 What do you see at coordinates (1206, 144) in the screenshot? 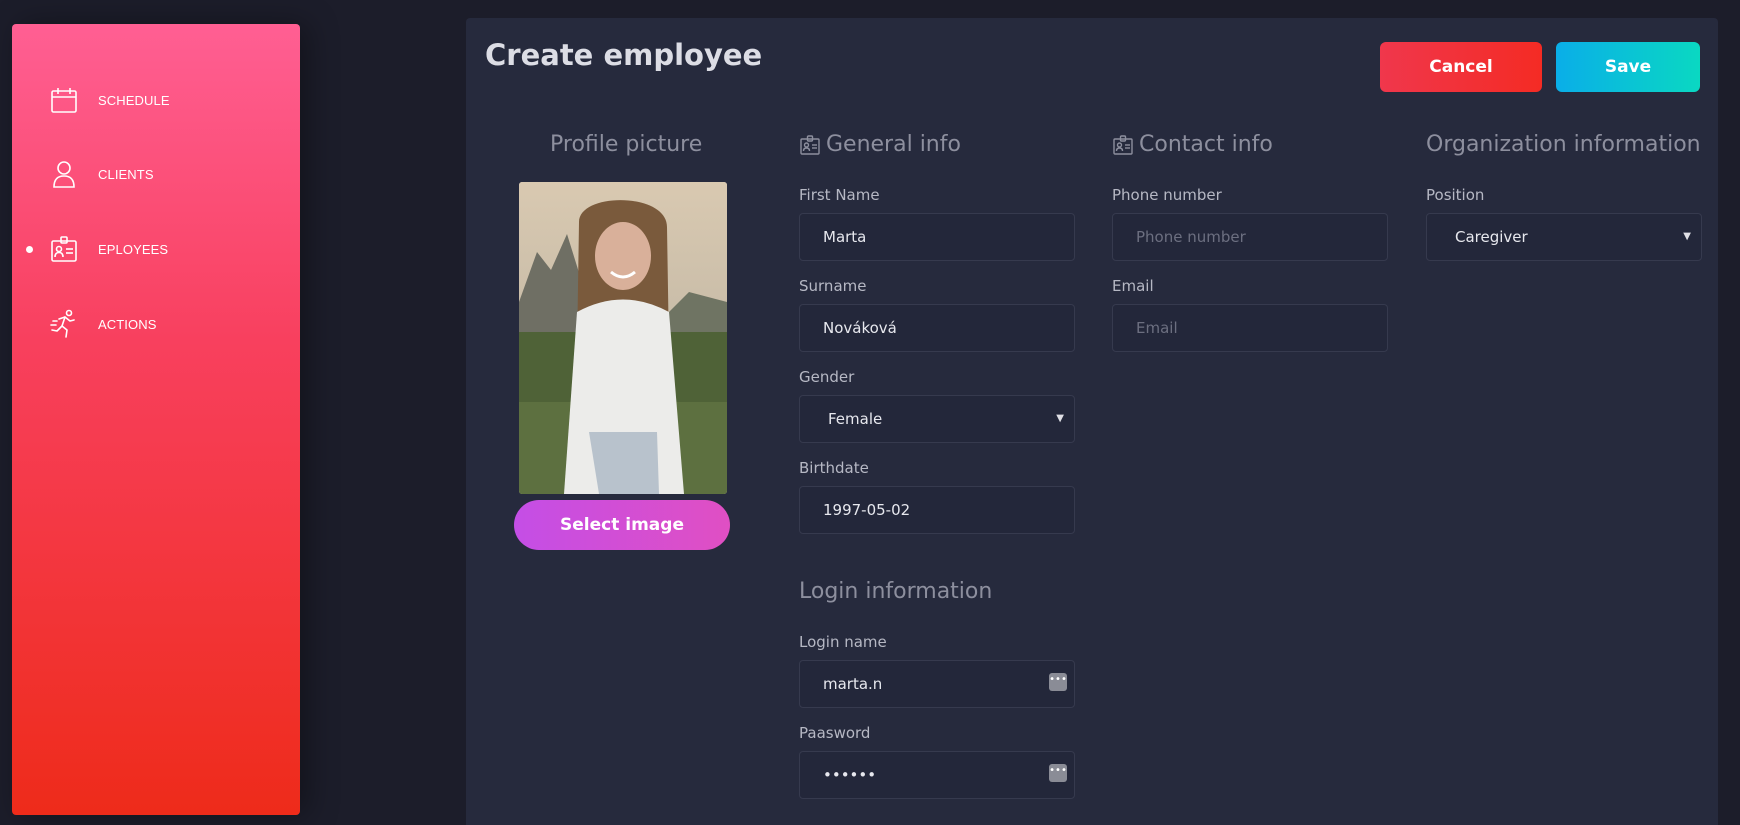
I see `contact-info-label: Contact info` at bounding box center [1206, 144].